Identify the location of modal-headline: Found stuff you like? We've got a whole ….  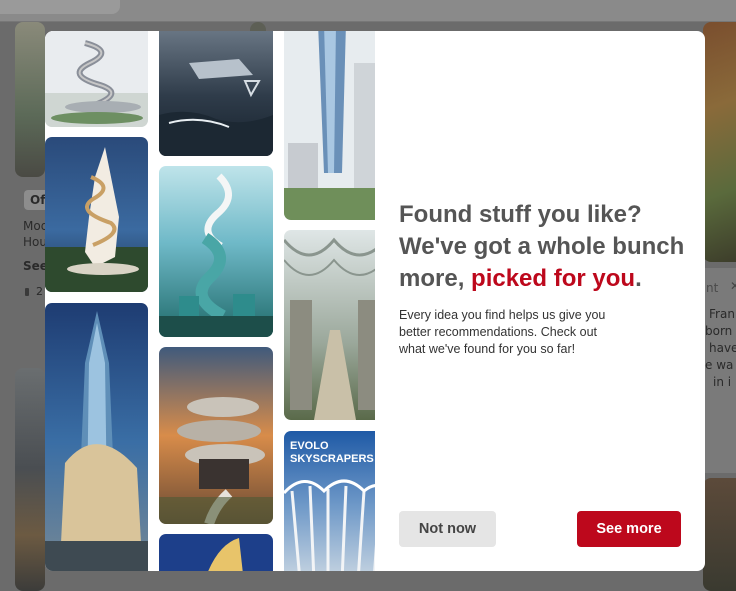
(544, 247).